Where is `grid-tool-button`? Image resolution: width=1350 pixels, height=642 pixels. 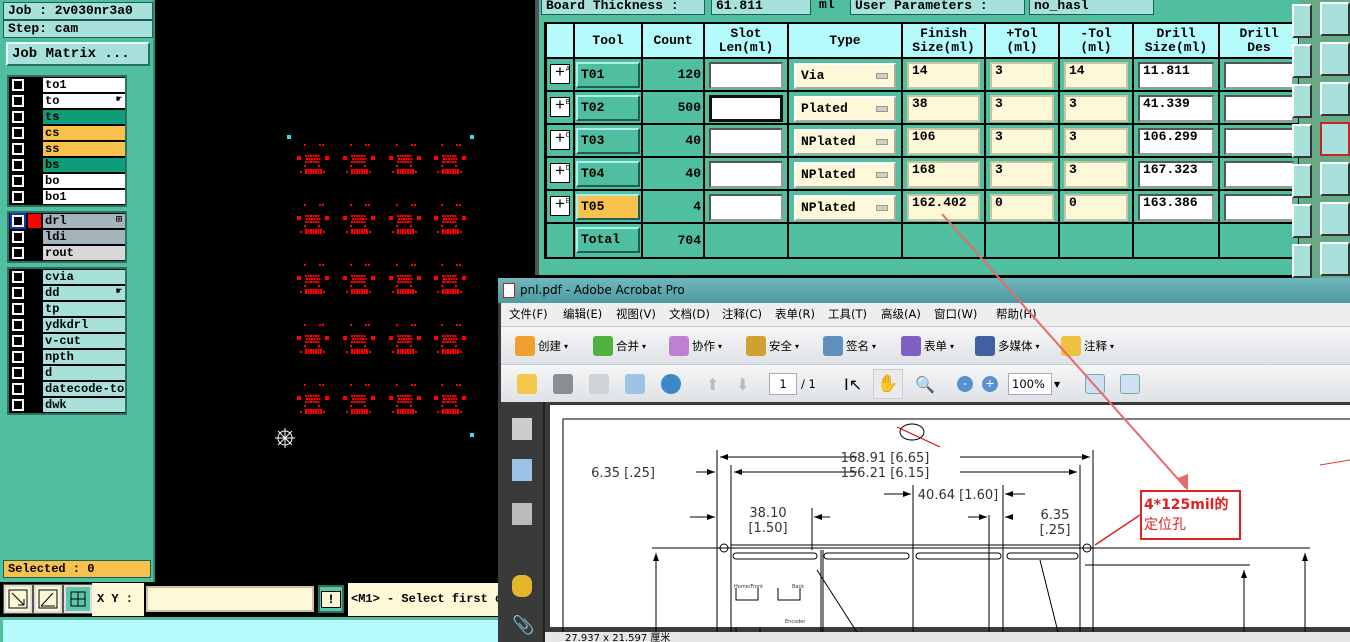
grid-tool-button is located at coordinates (1302, 21).